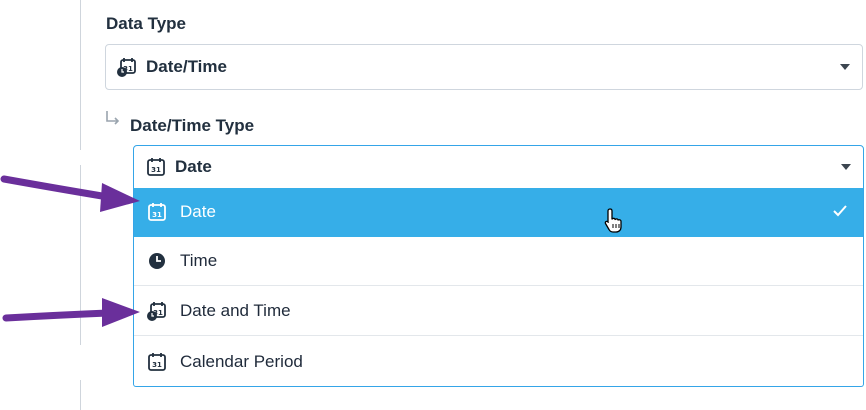 The width and height of the screenshot is (866, 410). I want to click on sub-level-arrow-icon, so click(113, 121).